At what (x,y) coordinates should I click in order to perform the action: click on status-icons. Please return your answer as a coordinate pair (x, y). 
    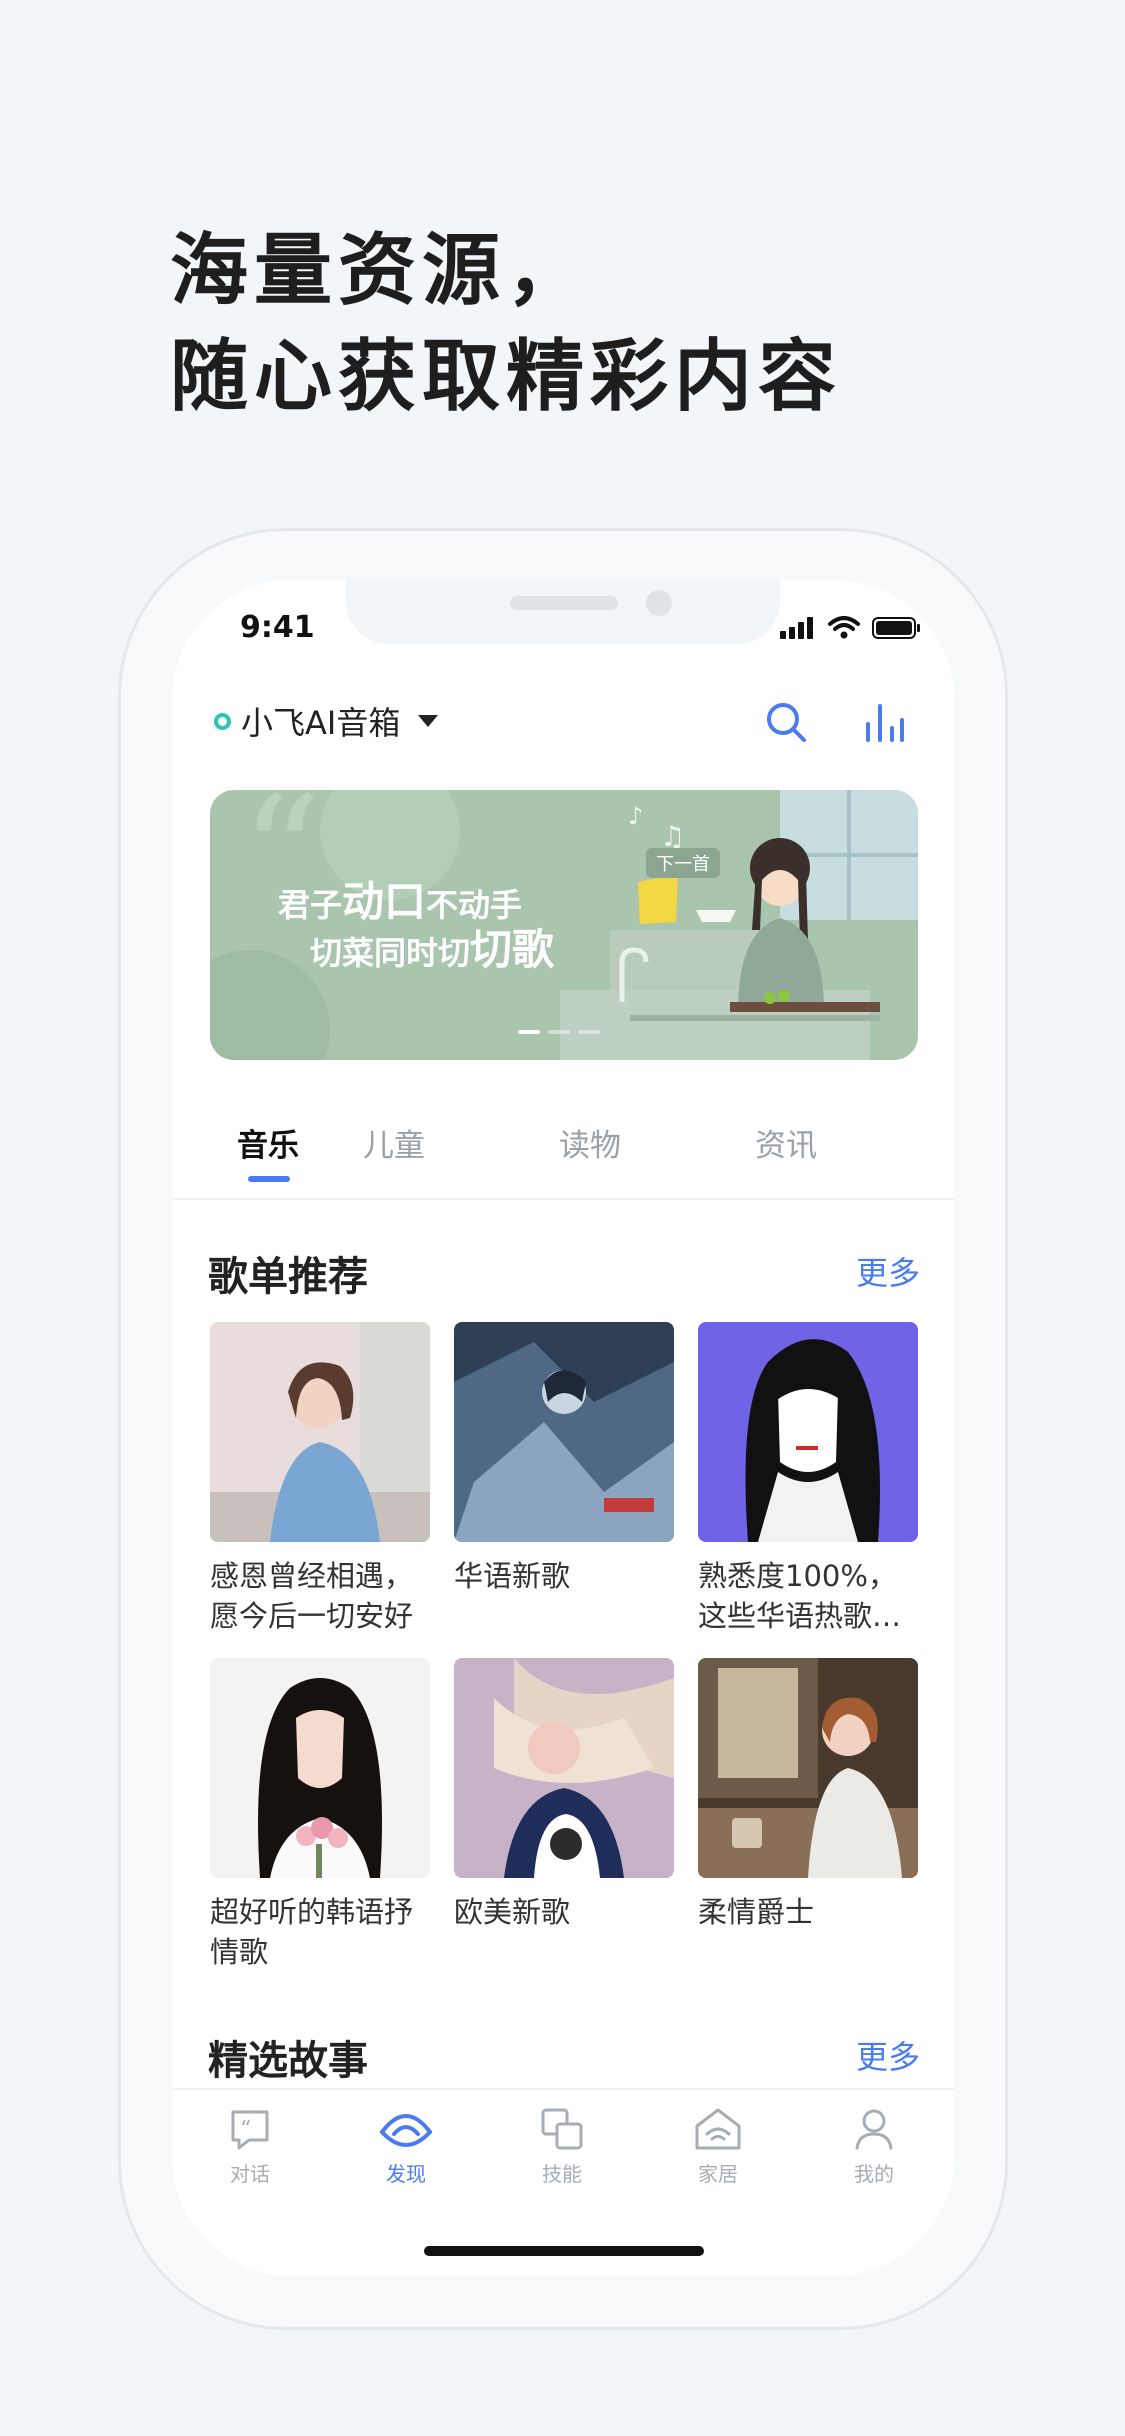
    Looking at the image, I should click on (851, 628).